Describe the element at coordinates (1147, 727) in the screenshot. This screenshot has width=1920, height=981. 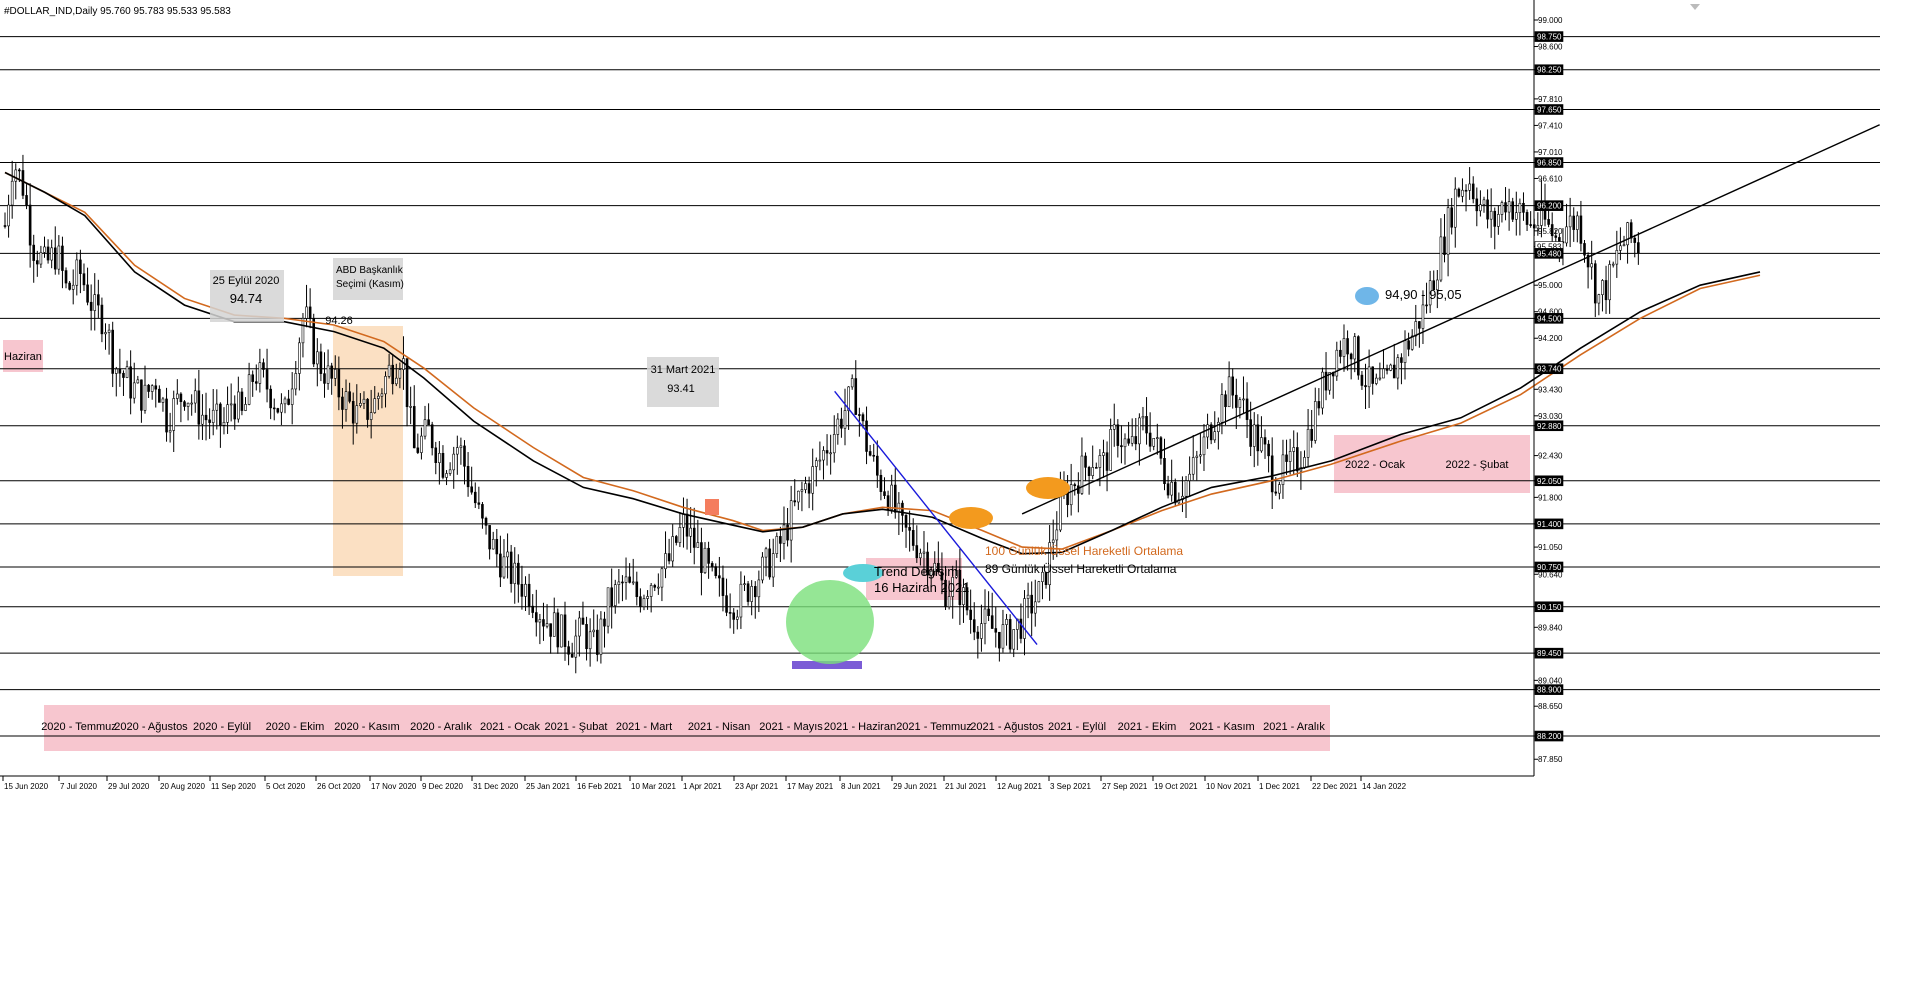
I see `month-label: 2021 - Ekim` at that location.